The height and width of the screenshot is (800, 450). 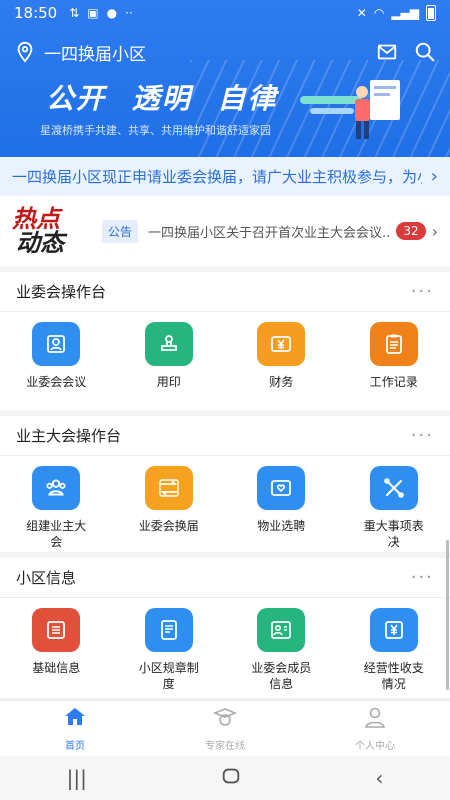 I want to click on finance-icon, so click(x=281, y=344).